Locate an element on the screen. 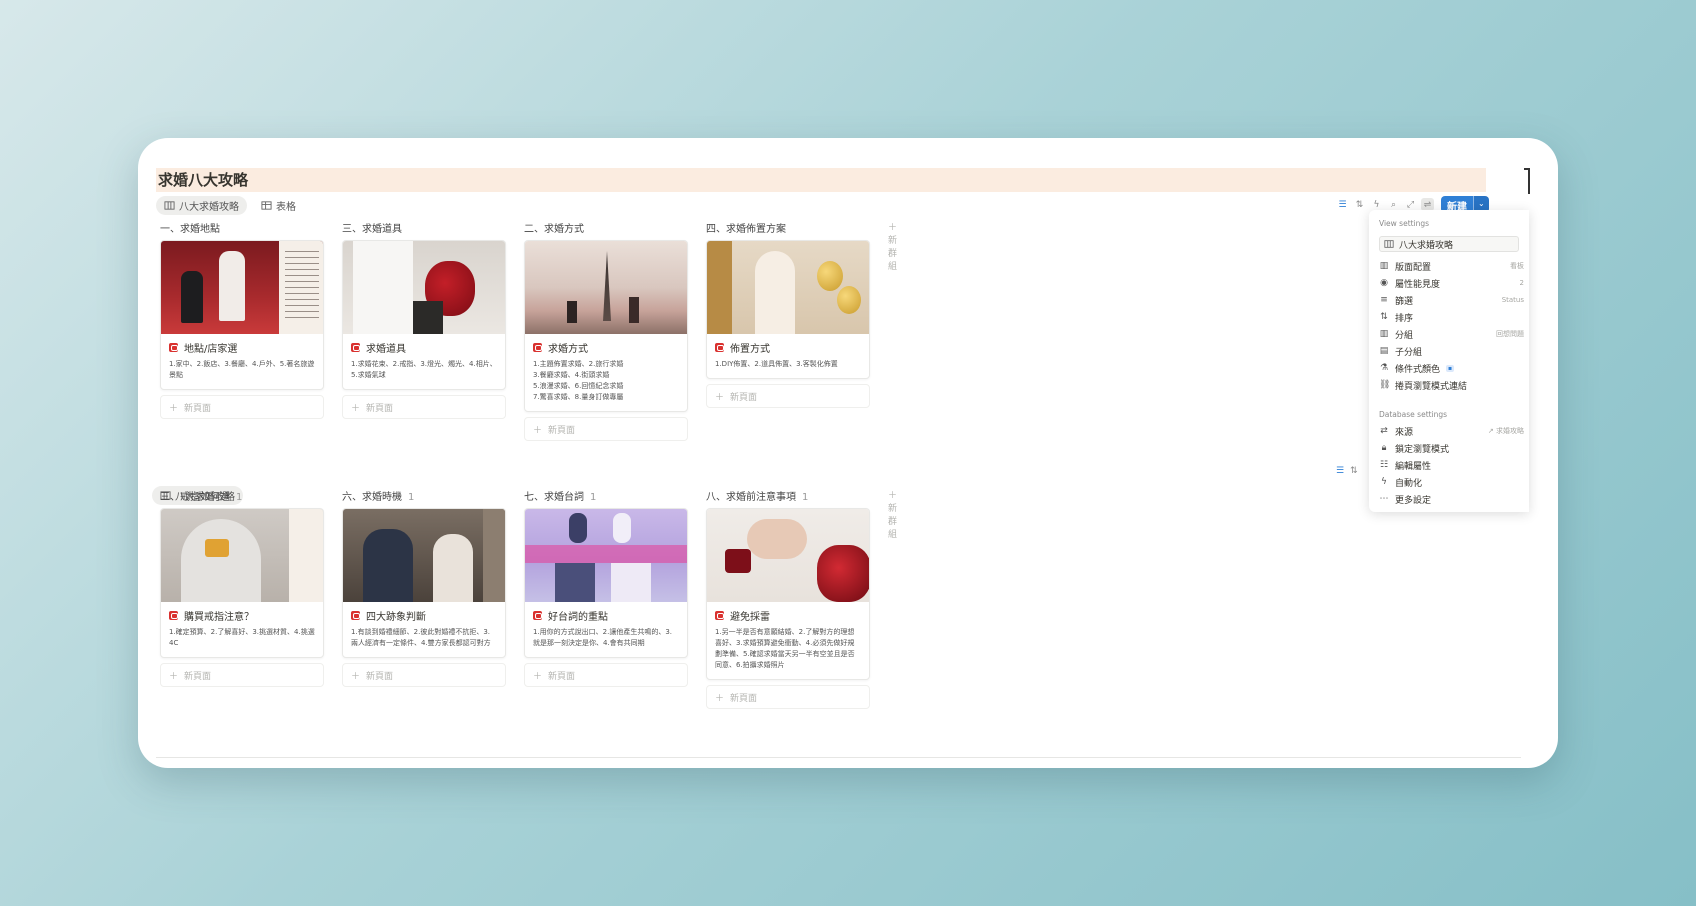 This screenshot has height=906, width=1696. column-title: 八、求婚前注意事項 1 is located at coordinates (788, 498).